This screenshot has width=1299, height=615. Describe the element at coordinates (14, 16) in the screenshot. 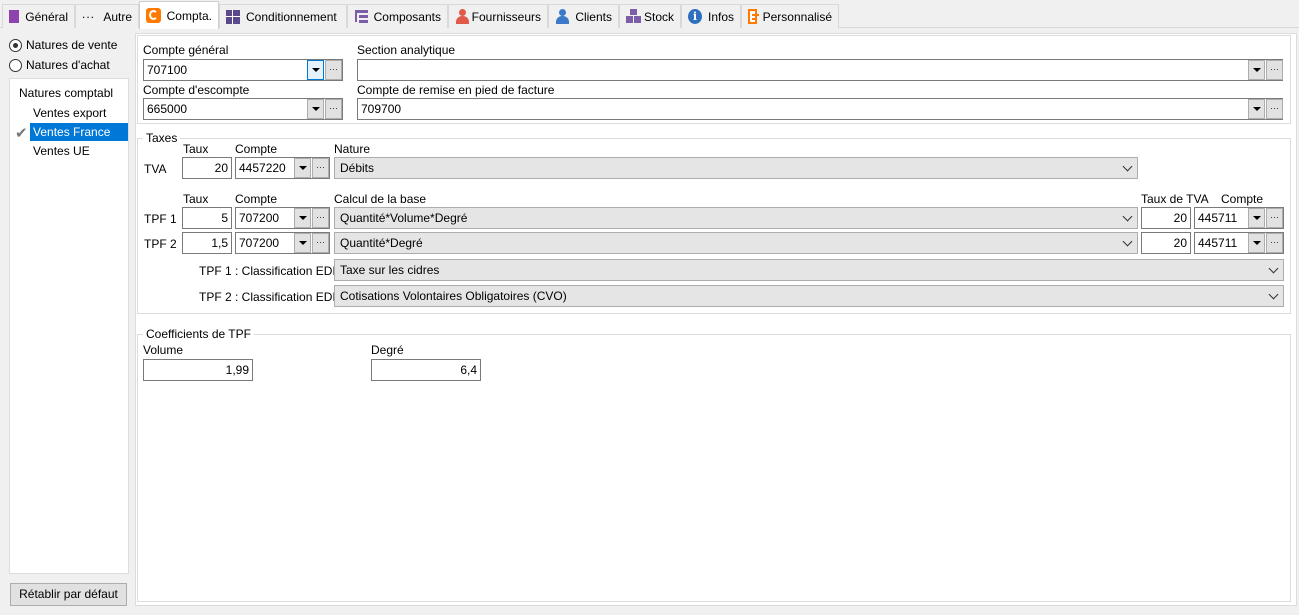

I see `square-purple-icon` at that location.